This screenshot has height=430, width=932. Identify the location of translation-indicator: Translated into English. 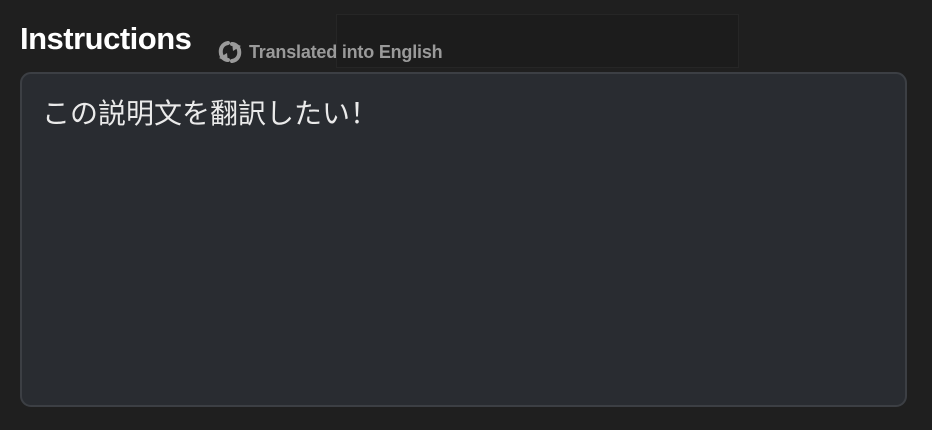
(329, 52).